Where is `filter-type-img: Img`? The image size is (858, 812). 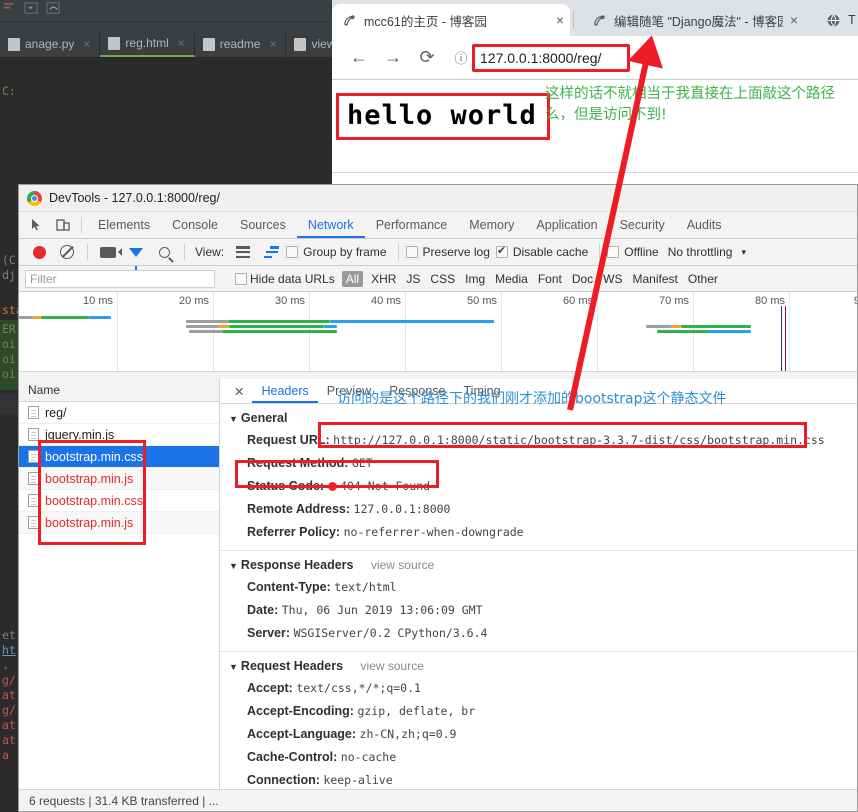 filter-type-img: Img is located at coordinates (475, 279).